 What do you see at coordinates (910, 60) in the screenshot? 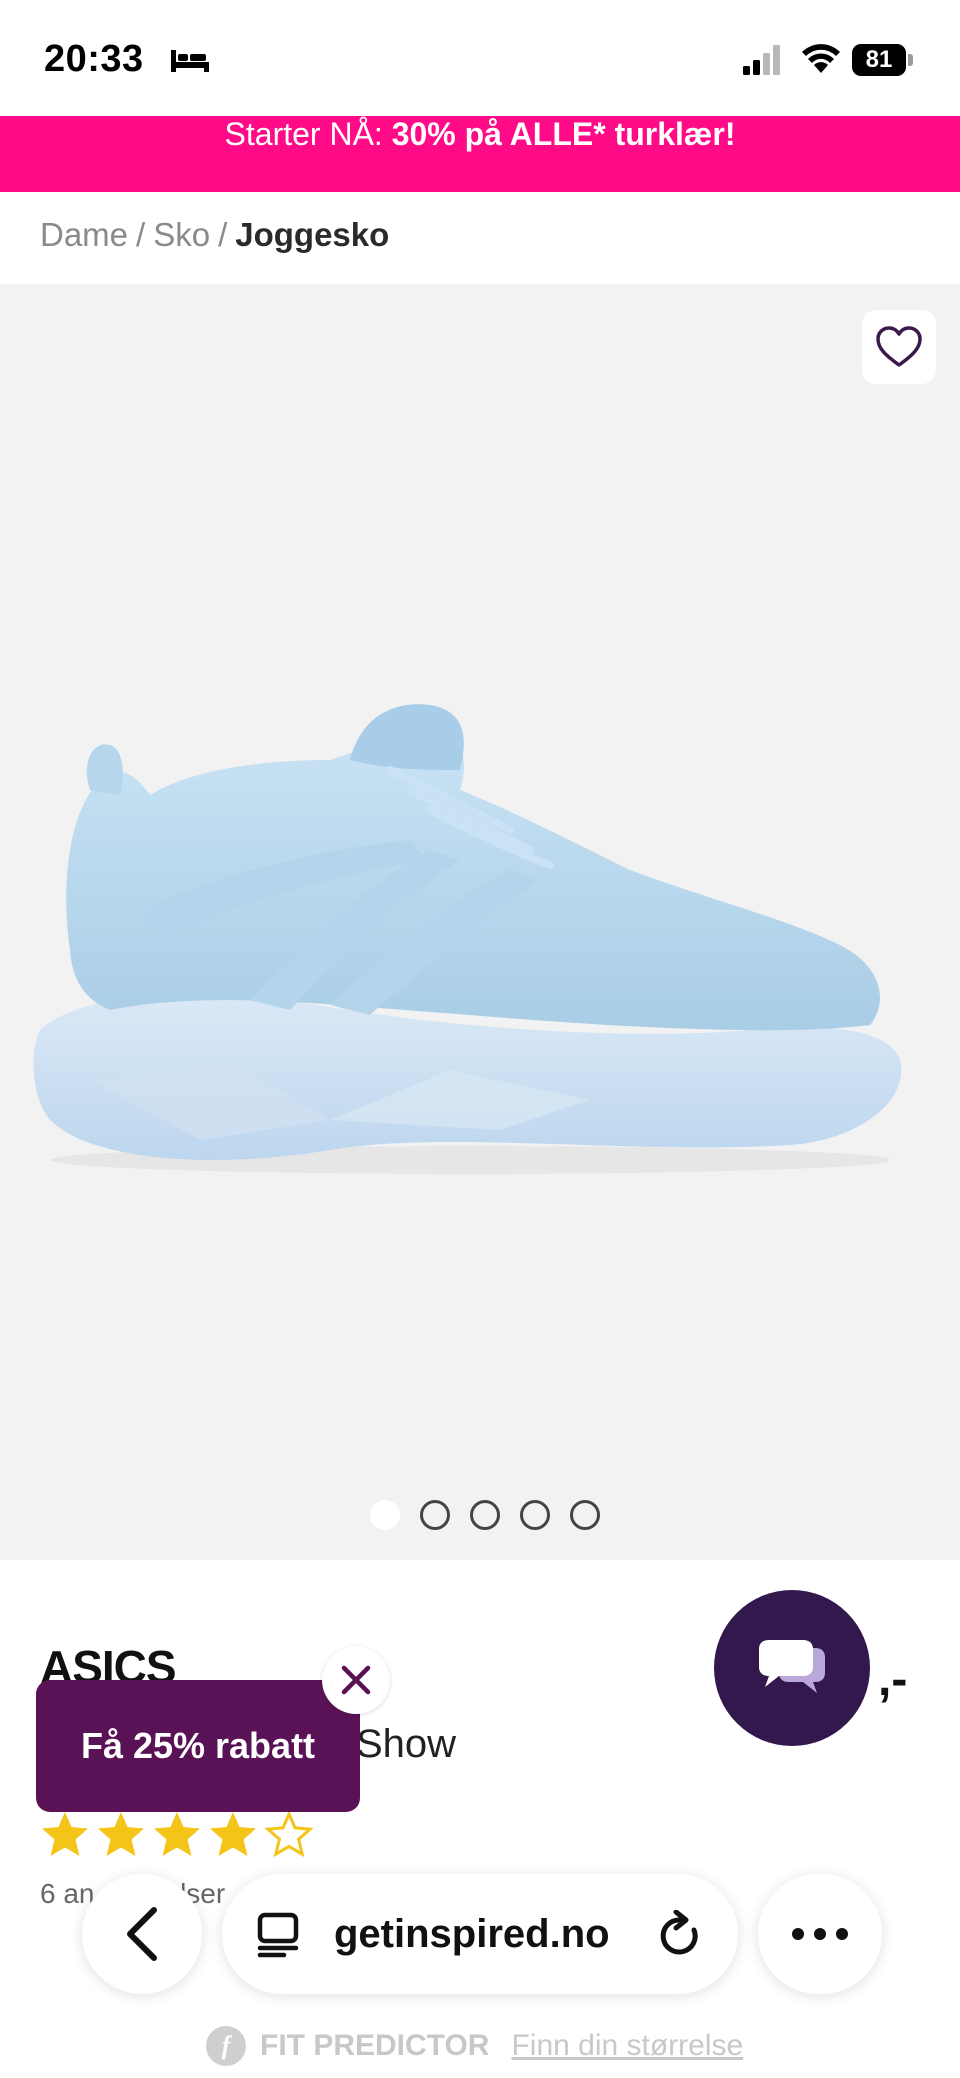
I see `battery-cap` at bounding box center [910, 60].